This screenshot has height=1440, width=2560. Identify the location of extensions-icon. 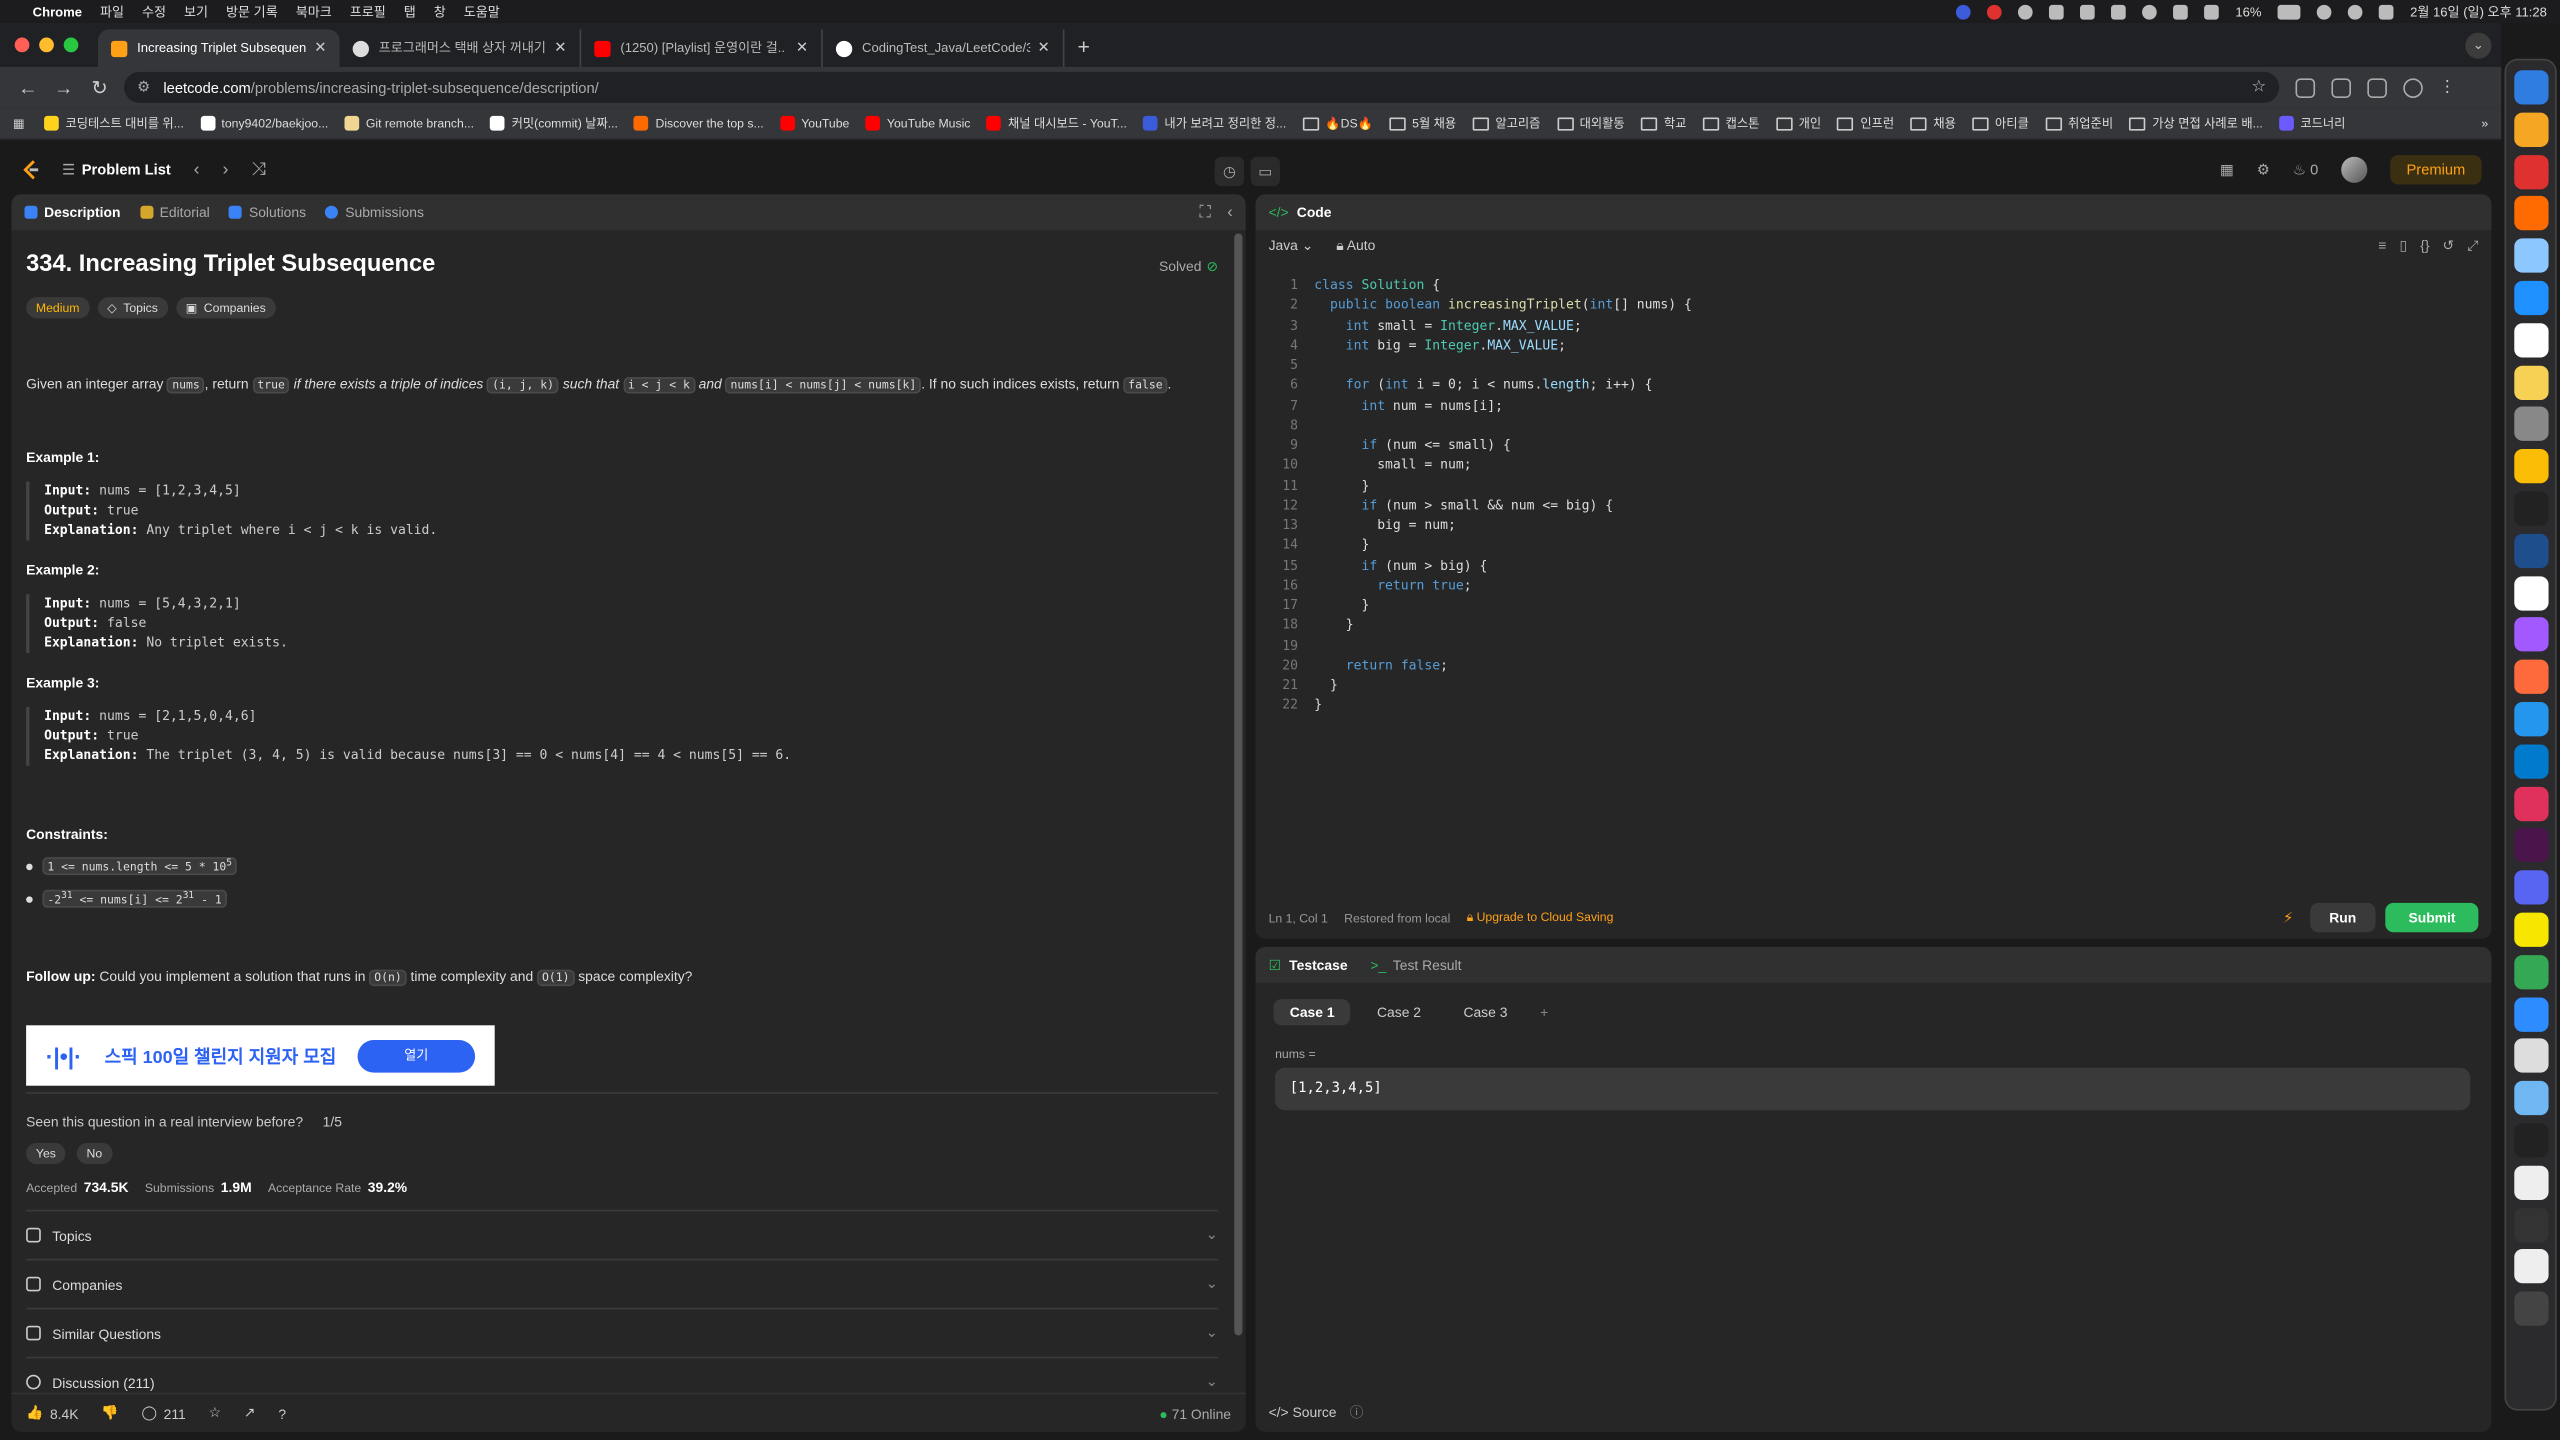
(2305, 87).